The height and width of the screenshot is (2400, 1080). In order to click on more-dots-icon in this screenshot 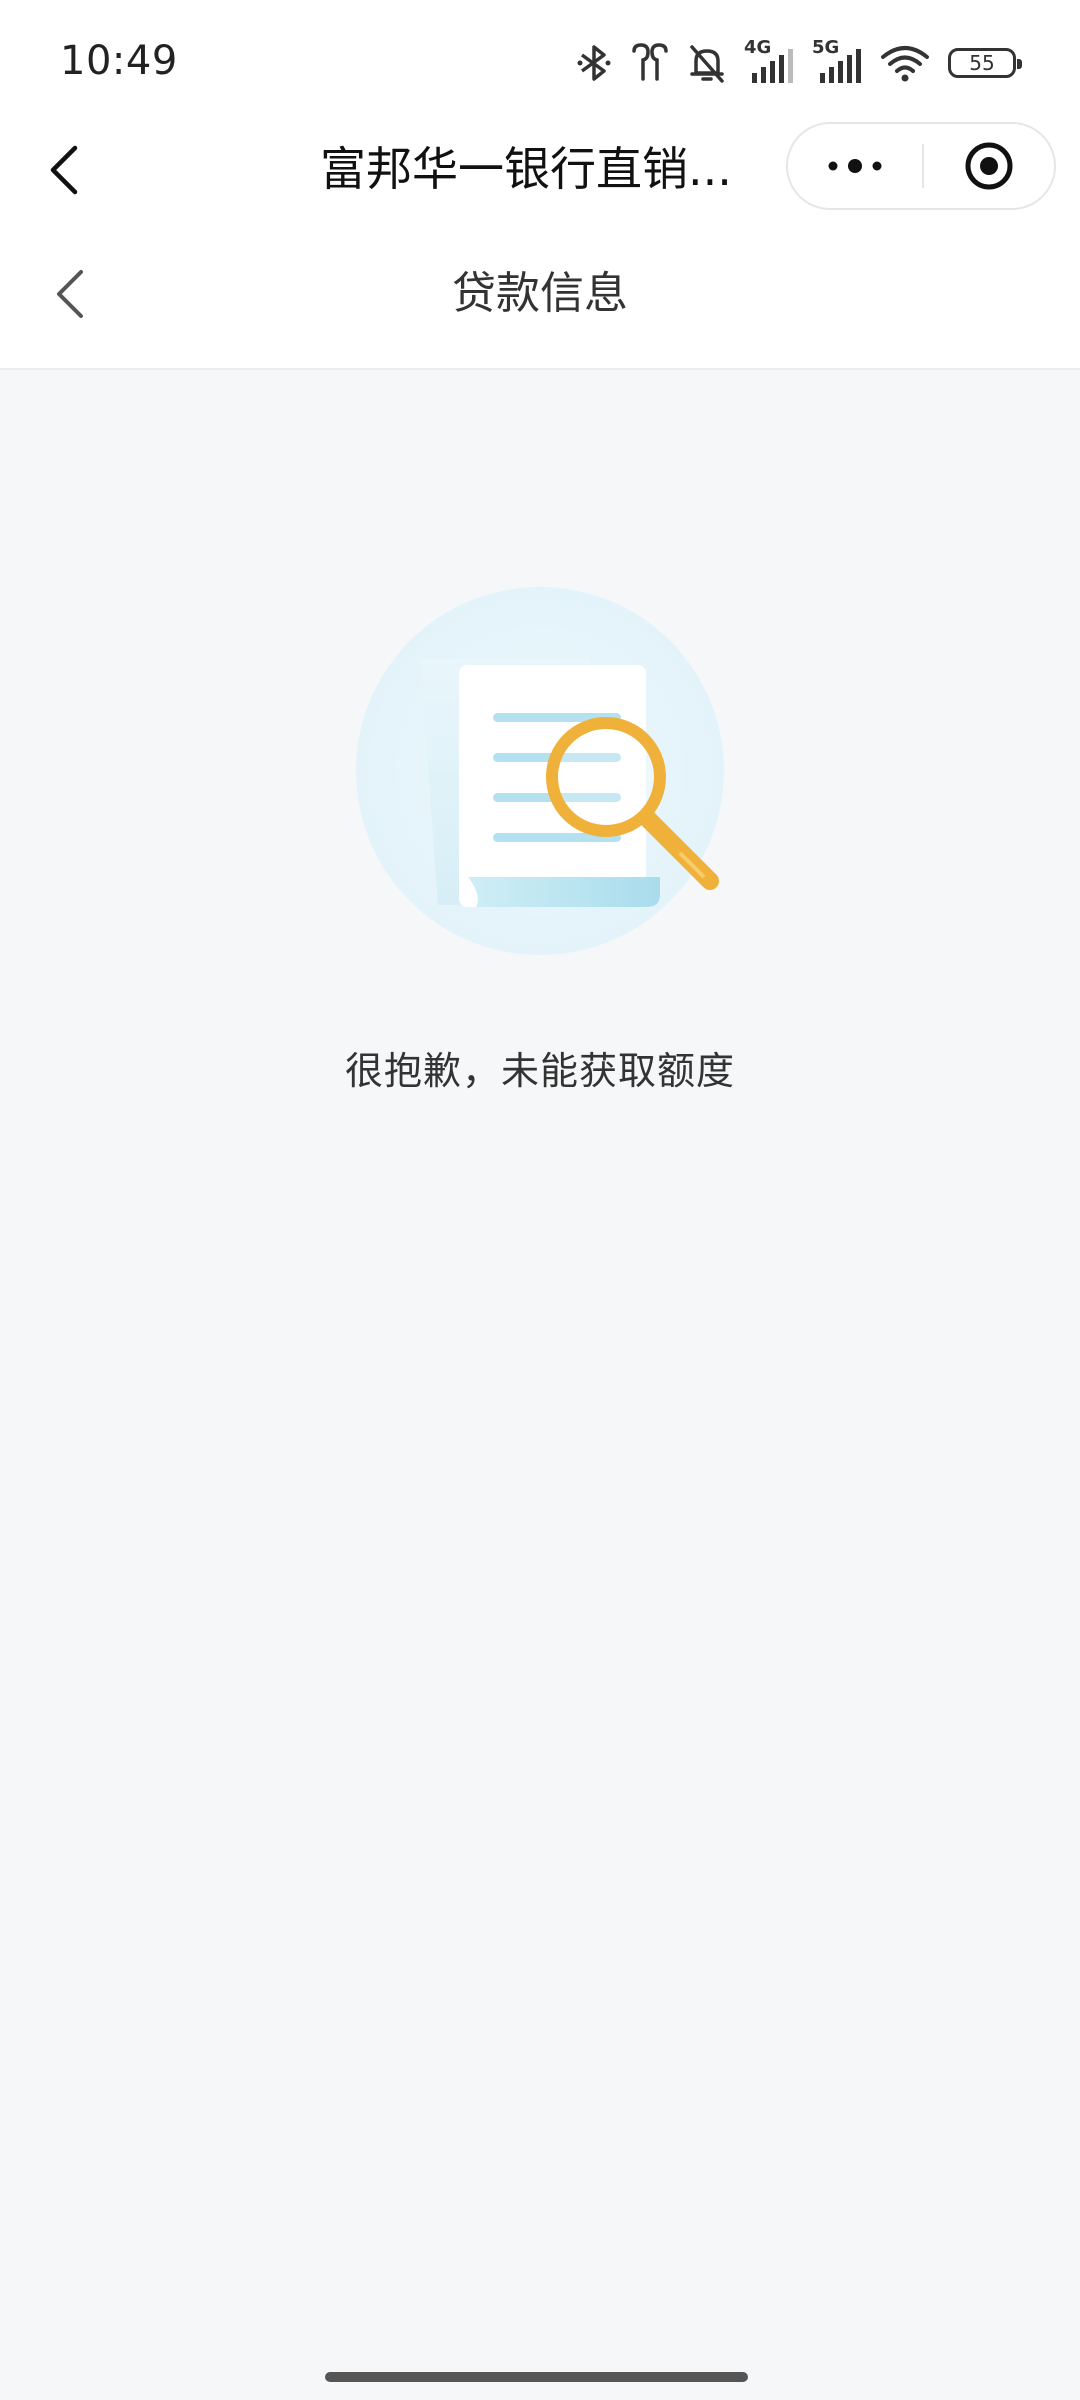, I will do `click(855, 166)`.